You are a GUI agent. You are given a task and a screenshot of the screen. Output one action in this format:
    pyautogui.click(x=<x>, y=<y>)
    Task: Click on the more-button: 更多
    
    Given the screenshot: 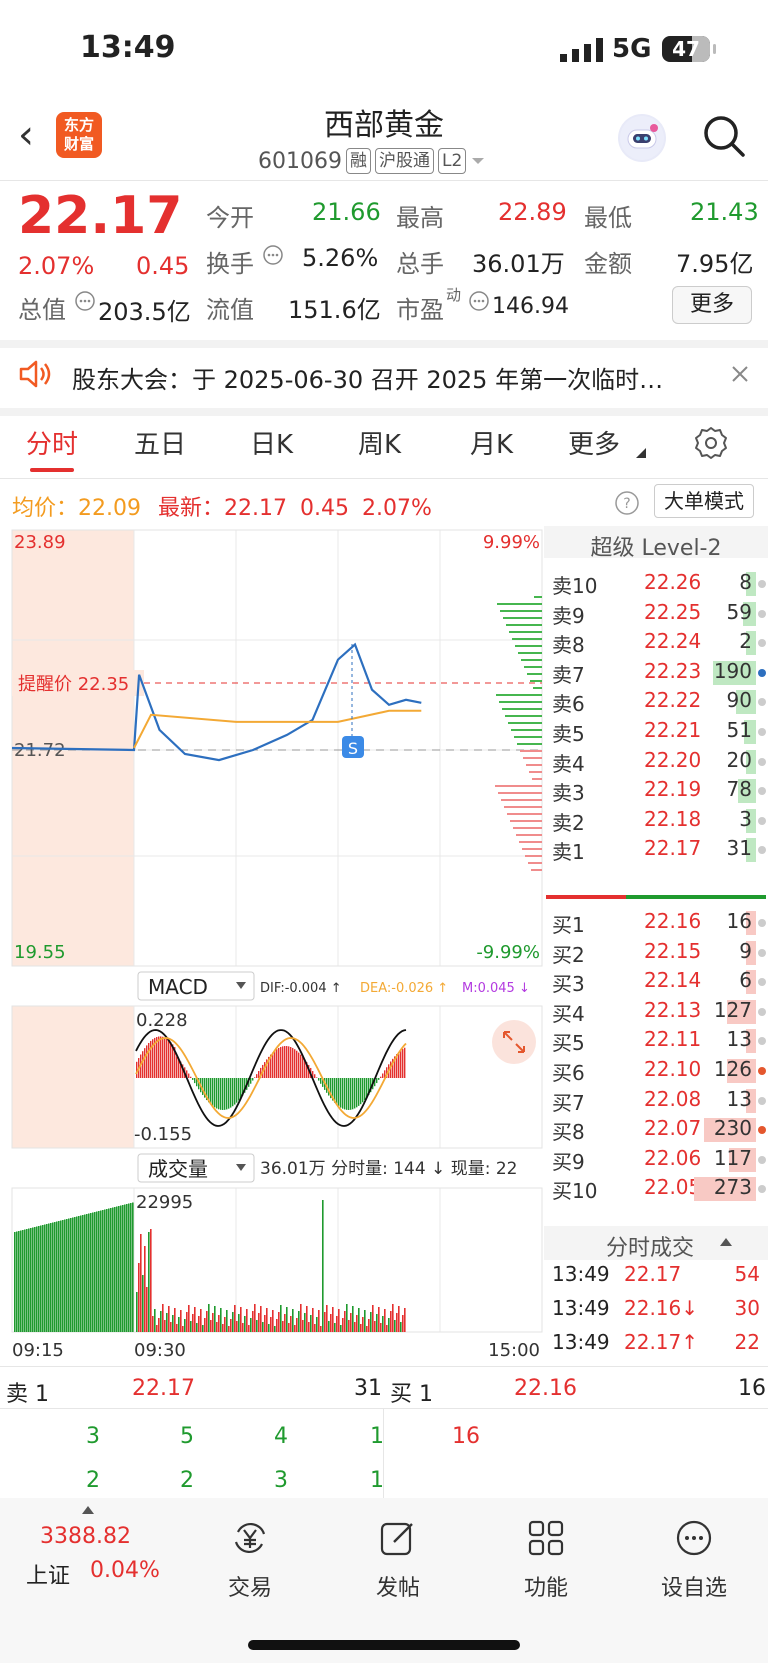 What is the action you would take?
    pyautogui.click(x=712, y=305)
    